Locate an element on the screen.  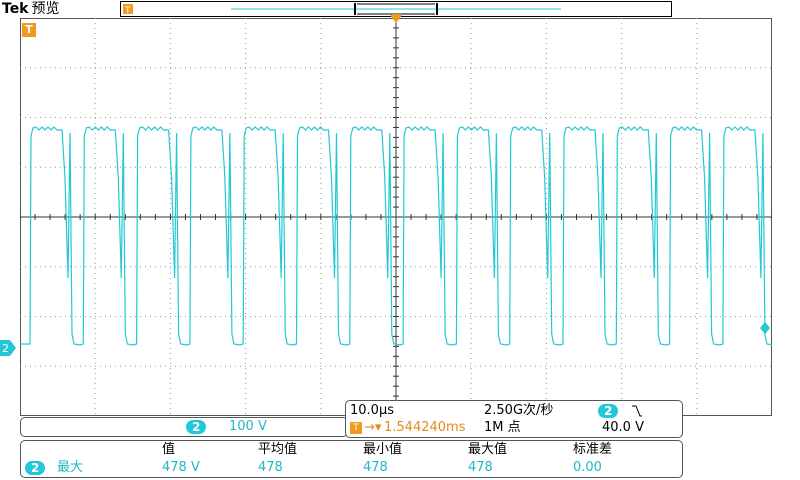
ch2-badge: 2 is located at coordinates (196, 427).